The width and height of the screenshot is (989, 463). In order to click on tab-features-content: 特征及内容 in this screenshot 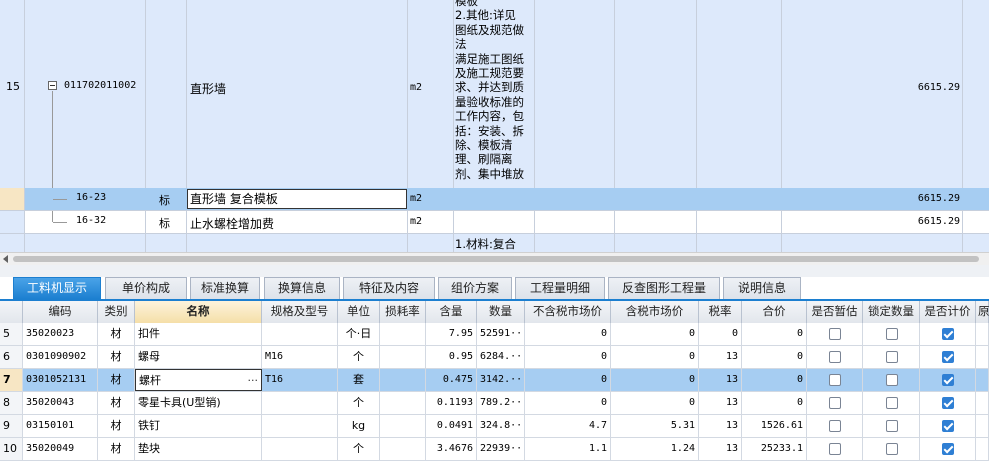, I will do `click(389, 288)`.